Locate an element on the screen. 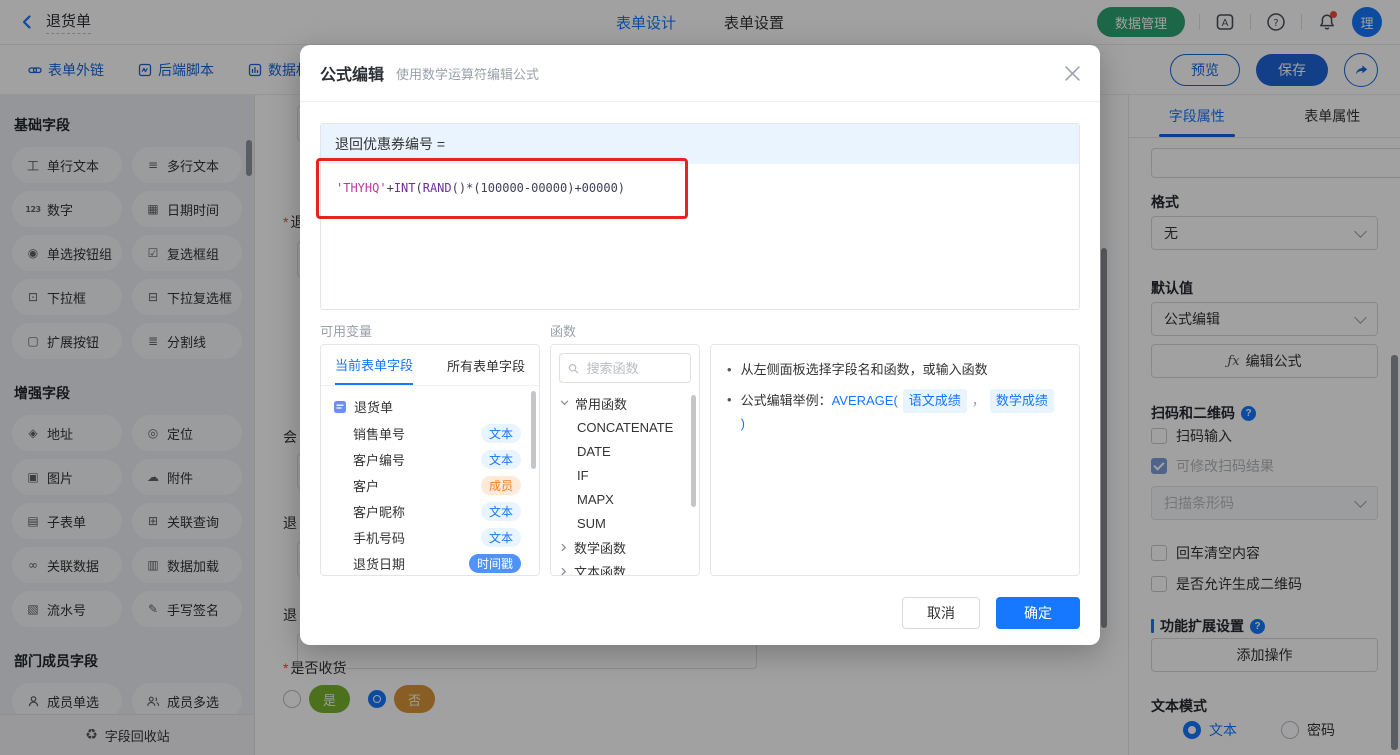  variables-label: 可用变量 is located at coordinates (346, 331).